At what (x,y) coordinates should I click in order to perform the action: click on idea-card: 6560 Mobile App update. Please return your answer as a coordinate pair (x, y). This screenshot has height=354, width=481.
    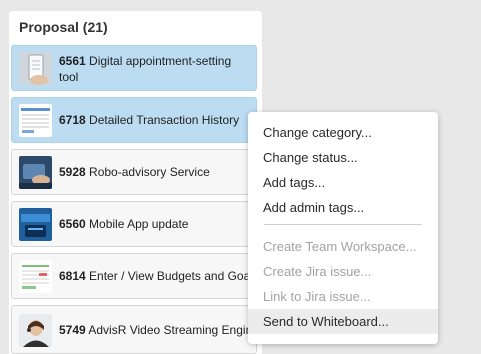
    Looking at the image, I should click on (134, 224).